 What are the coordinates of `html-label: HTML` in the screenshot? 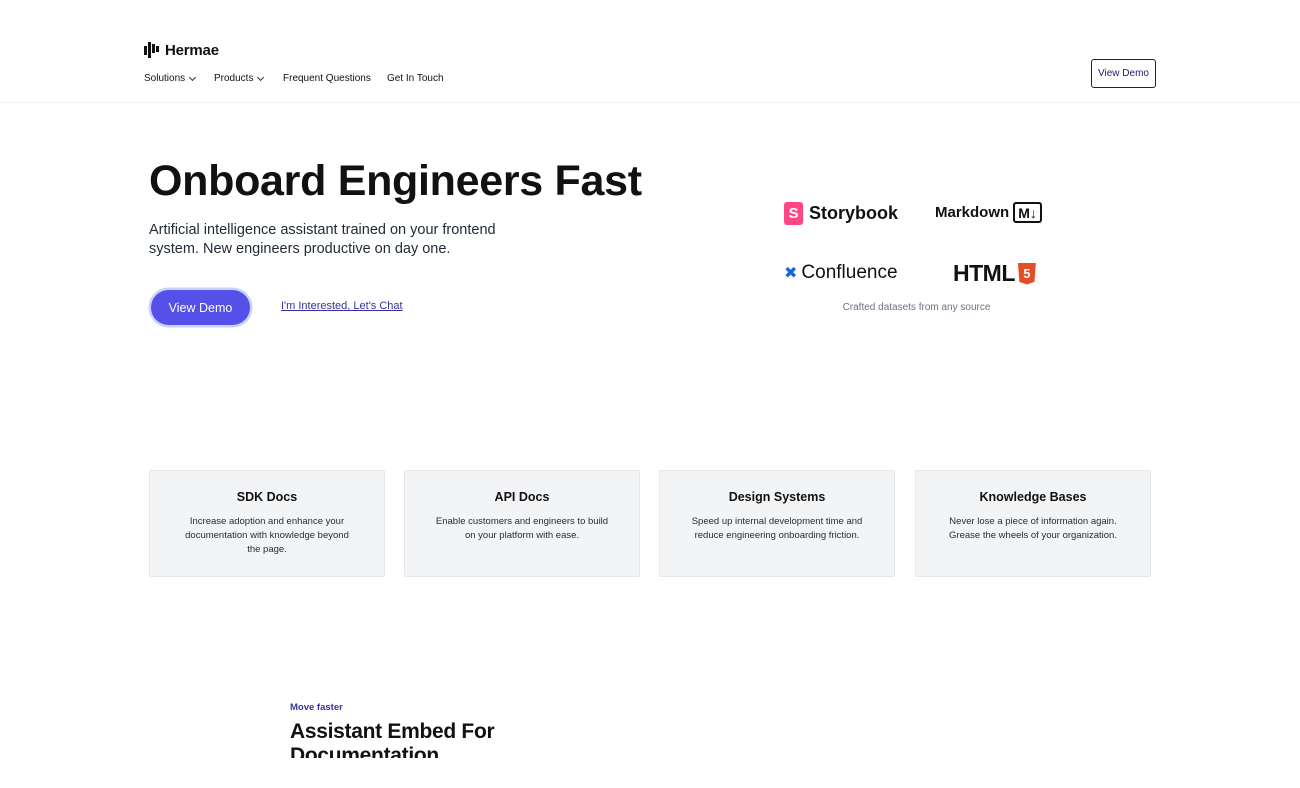 It's located at (984, 273).